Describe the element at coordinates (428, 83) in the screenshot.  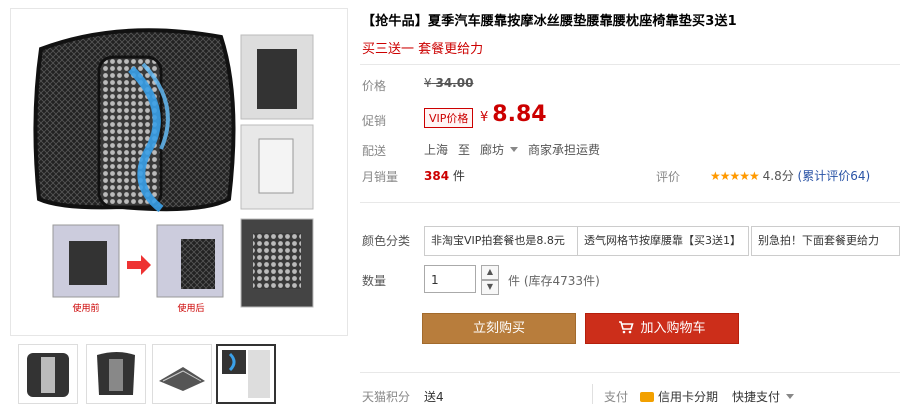
I see `original-currency: ¥` at that location.